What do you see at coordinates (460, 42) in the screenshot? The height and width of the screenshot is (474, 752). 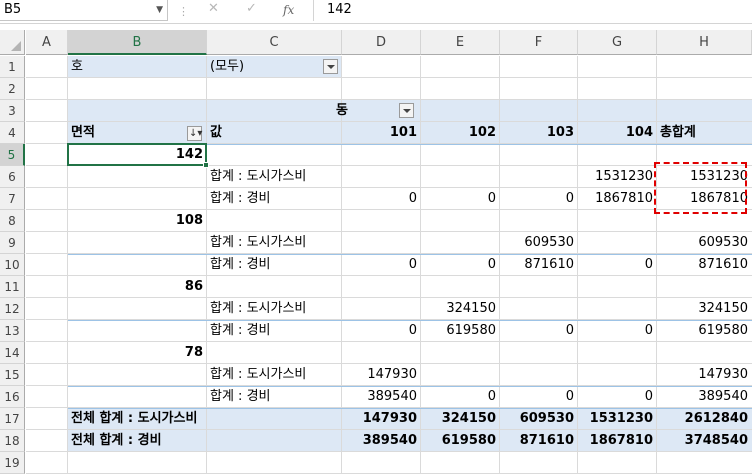 I see `column-header-e: E` at bounding box center [460, 42].